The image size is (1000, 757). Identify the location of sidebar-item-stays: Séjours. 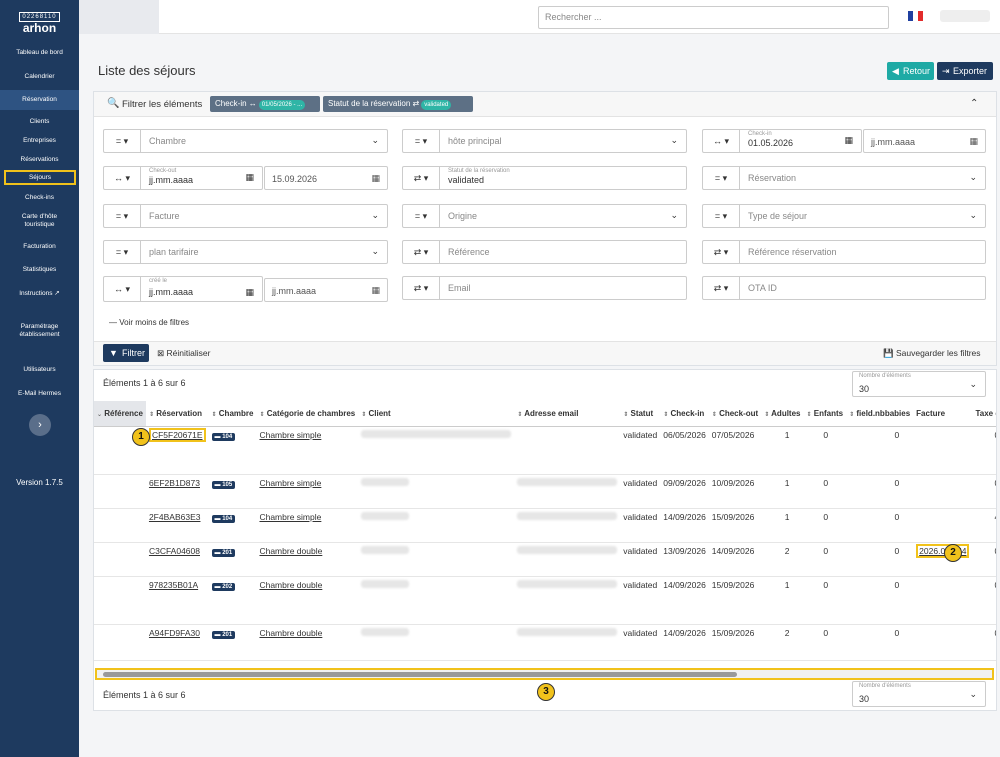
(40, 177).